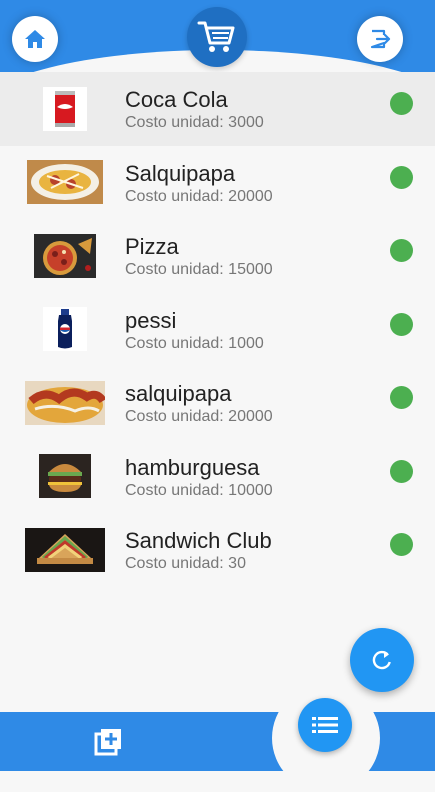 This screenshot has width=435, height=792. I want to click on product-name: Sandwich Club, so click(198, 540).